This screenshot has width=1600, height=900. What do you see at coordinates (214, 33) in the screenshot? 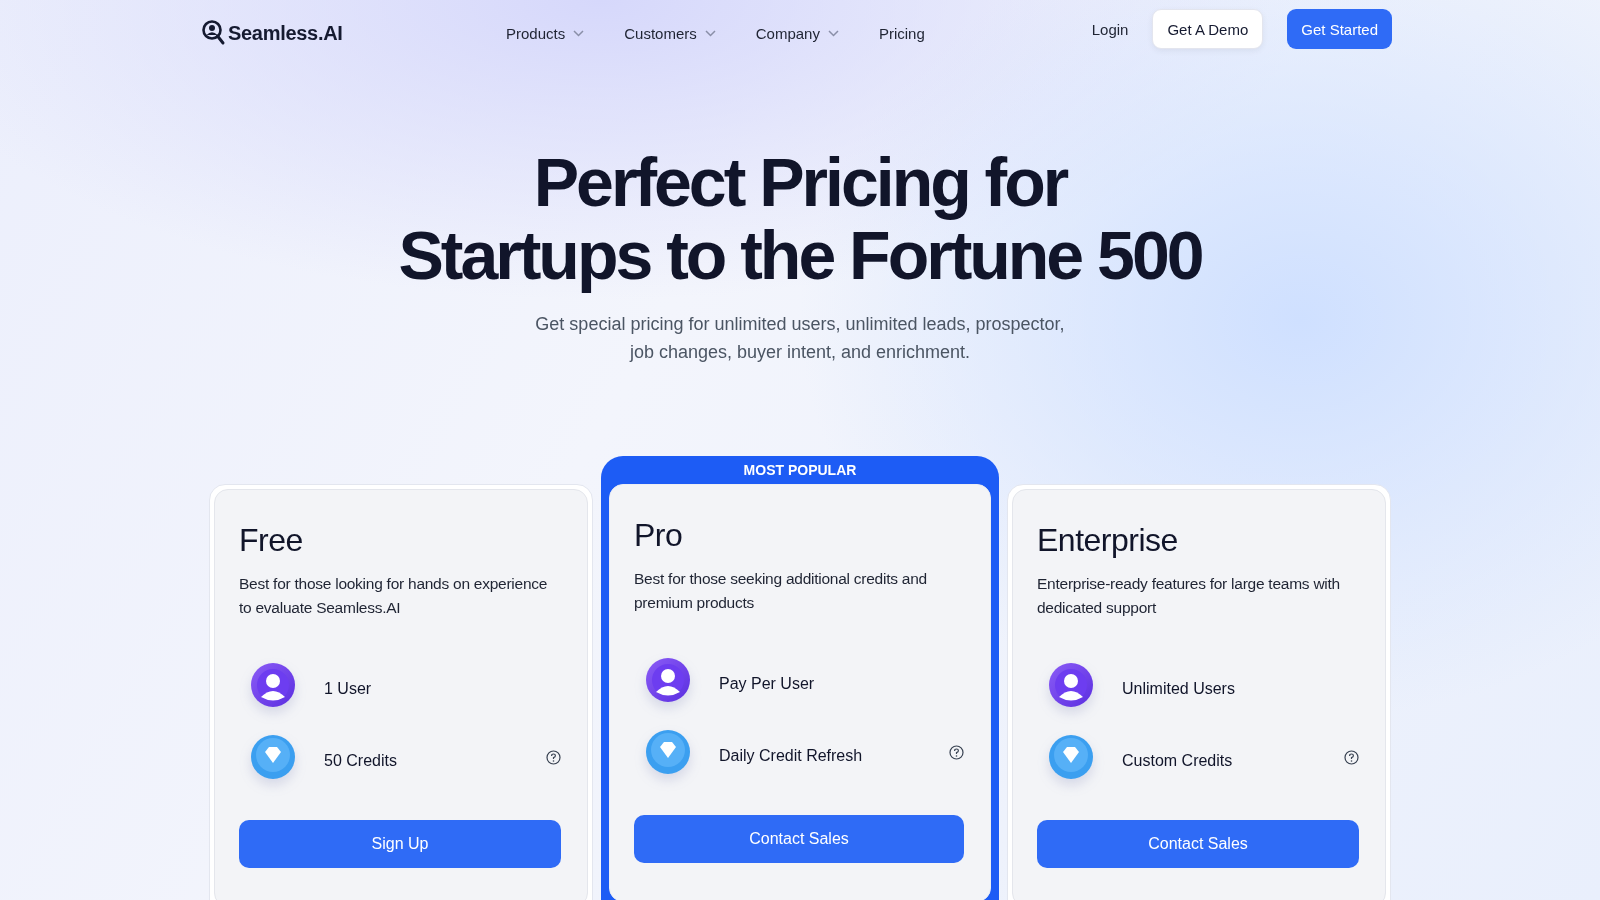
I see `logo-icon` at bounding box center [214, 33].